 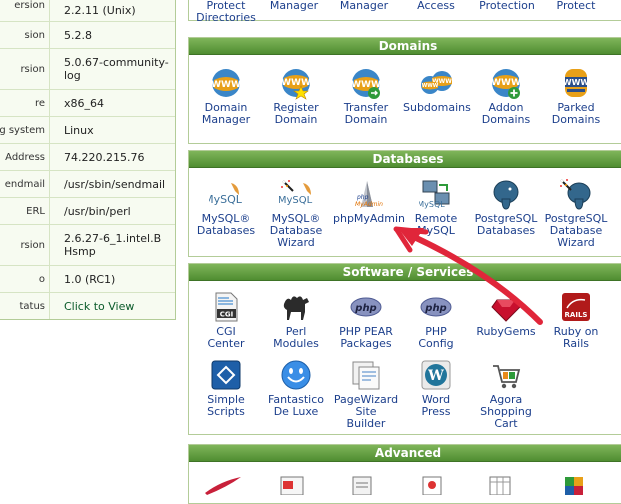 I want to click on remote-mysql-icon: MySQL, so click(x=434, y=194).